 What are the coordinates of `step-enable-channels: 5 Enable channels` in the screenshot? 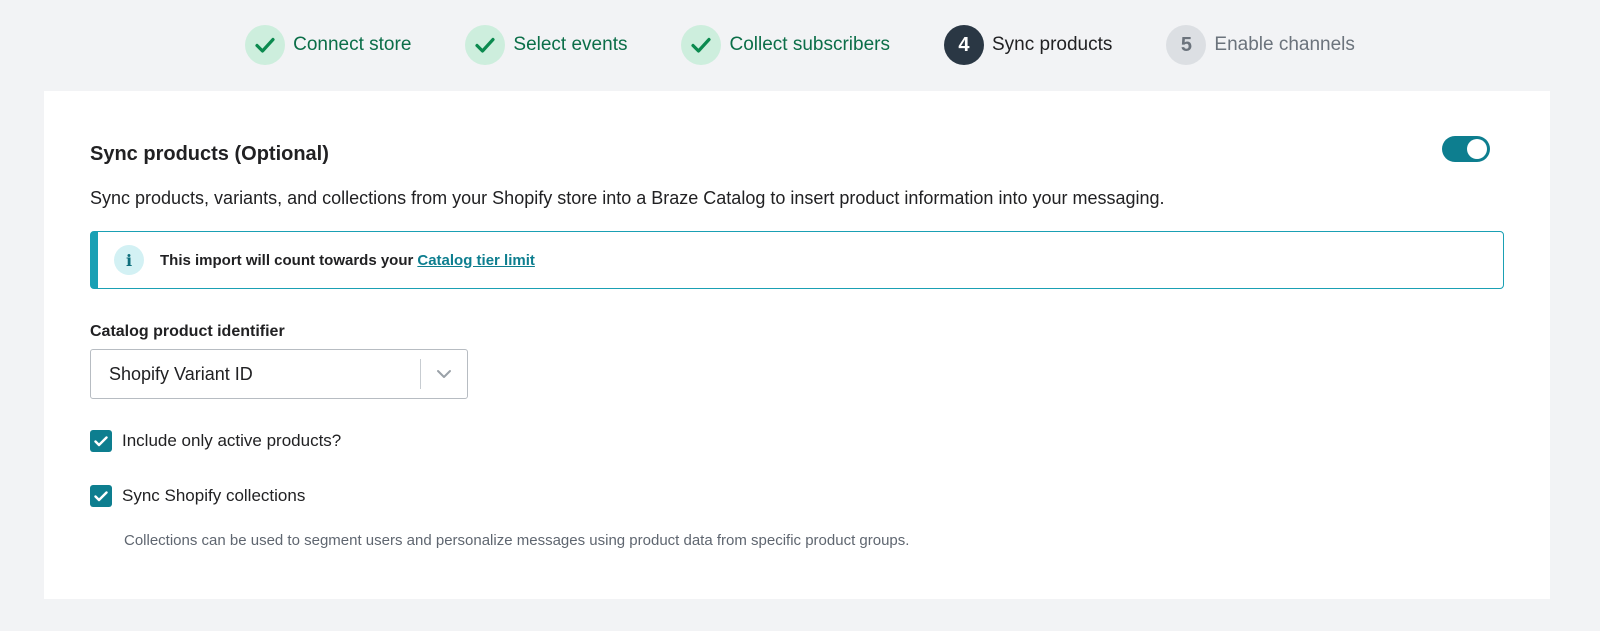 It's located at (1260, 45).